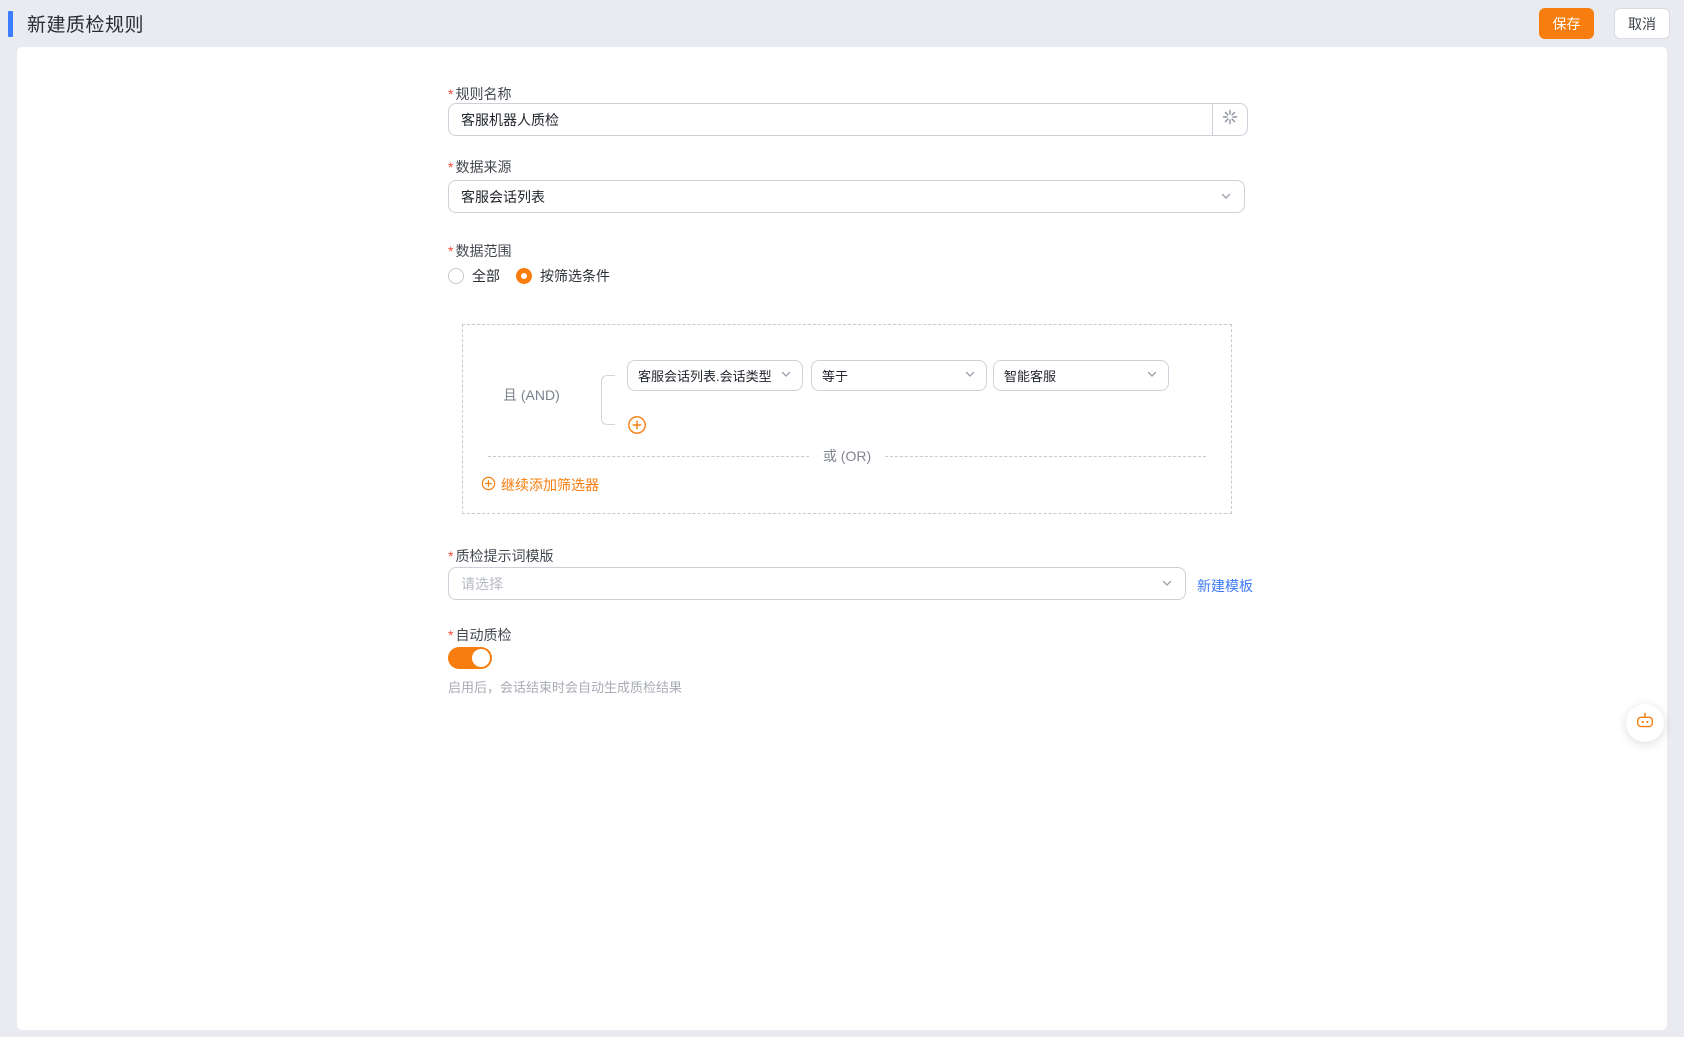 This screenshot has height=1037, width=1684. I want to click on prompt-template-select: 请选择, so click(817, 583).